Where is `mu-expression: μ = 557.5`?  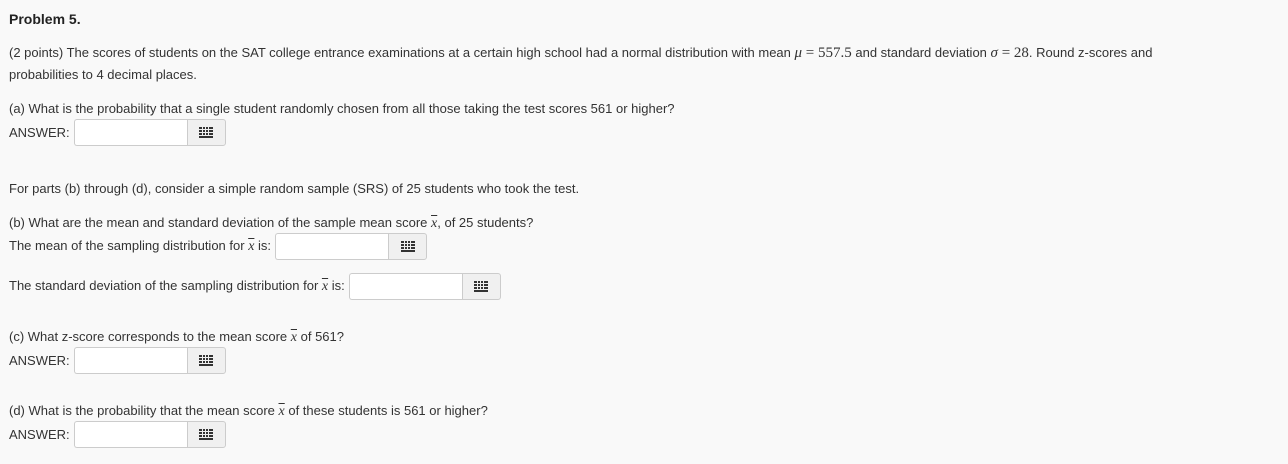
mu-expression: μ = 557.5 is located at coordinates (823, 53).